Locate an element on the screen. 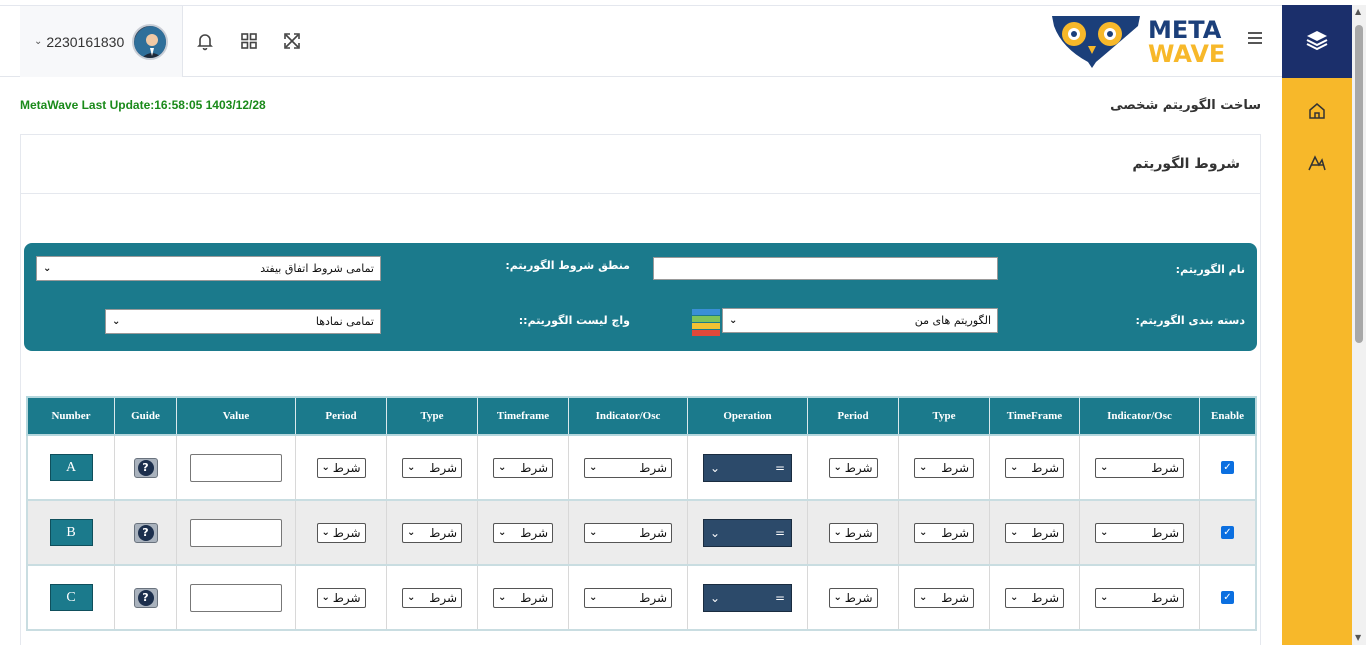 This screenshot has width=1366, height=645. th-number: Number is located at coordinates (71, 416).